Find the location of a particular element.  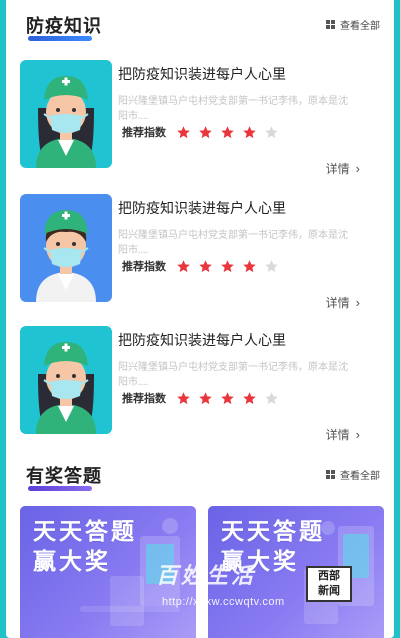

quiz-section-header: 有奖答题 查看全部 is located at coordinates (200, 475).